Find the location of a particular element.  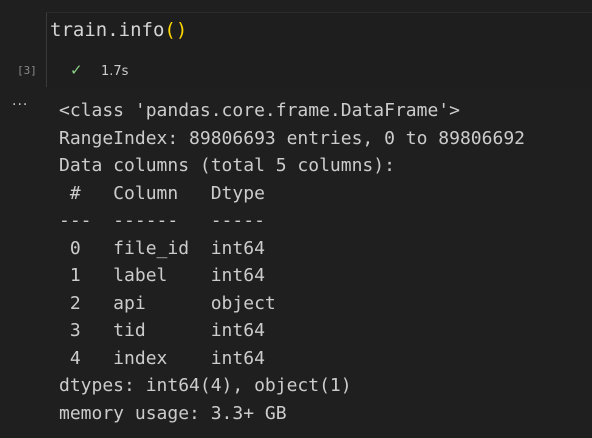

output-line: 1 label int64 is located at coordinates (162, 275).